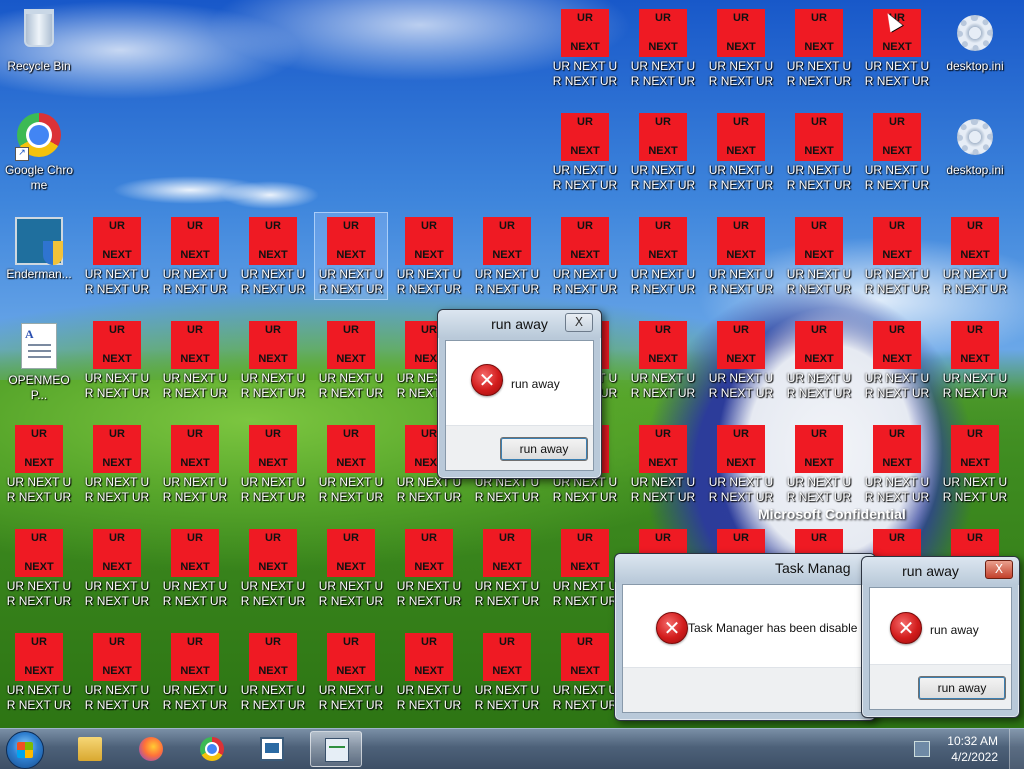 Image resolution: width=1024 pixels, height=769 pixels. Describe the element at coordinates (25, 750) in the screenshot. I see `start-button` at that location.